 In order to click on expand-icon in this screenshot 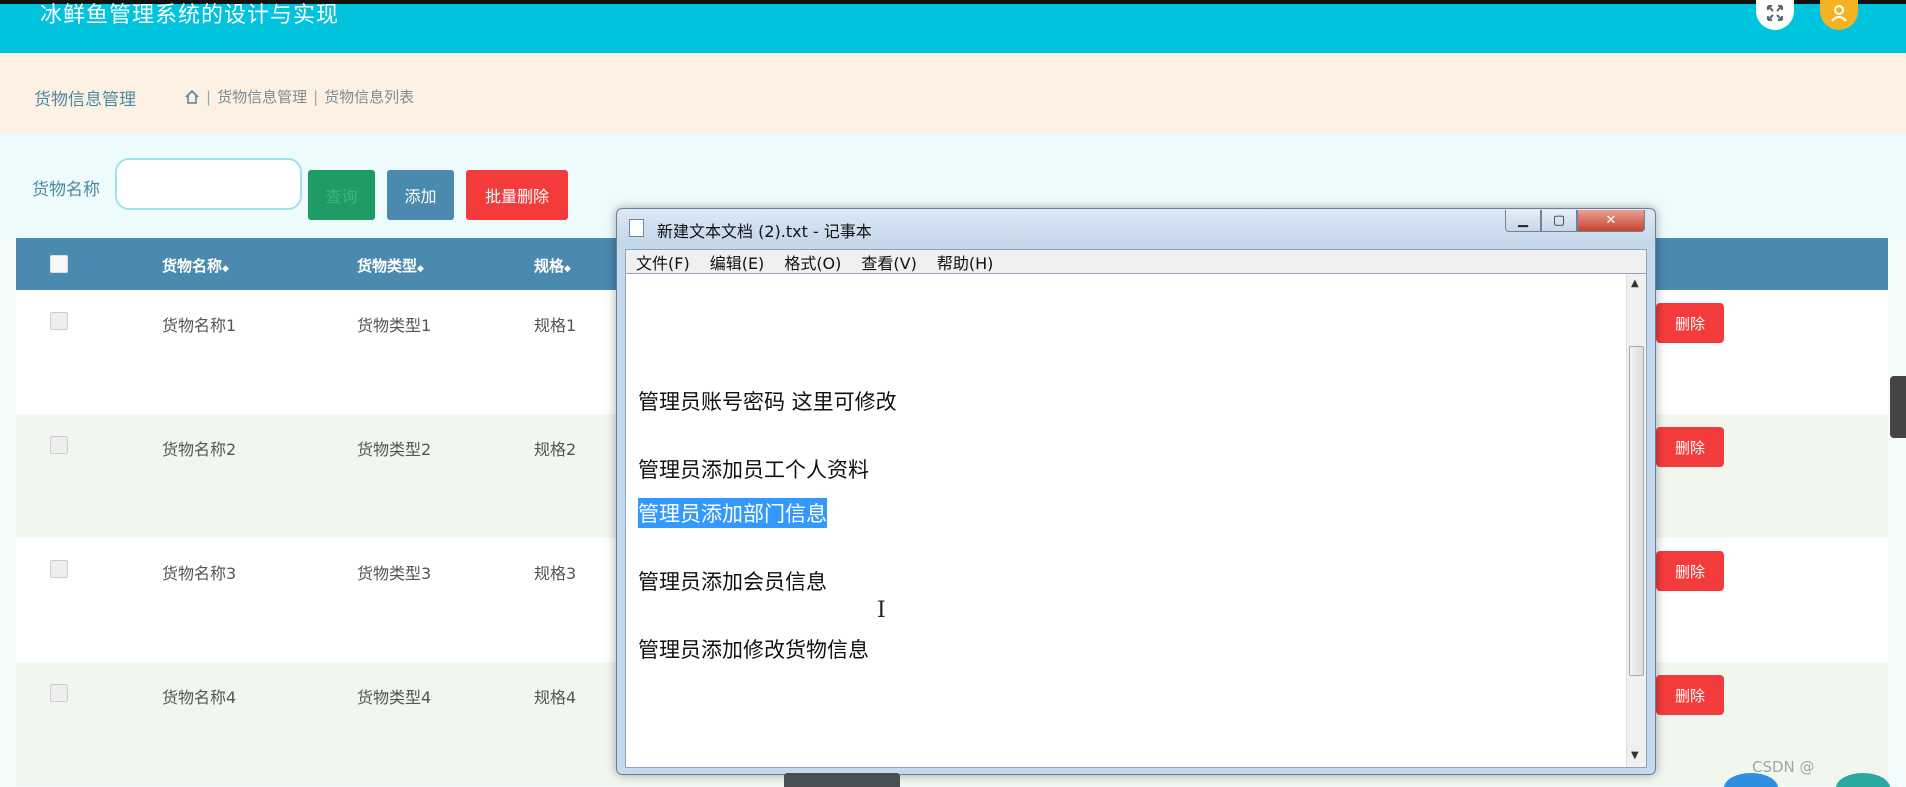, I will do `click(1775, 13)`.